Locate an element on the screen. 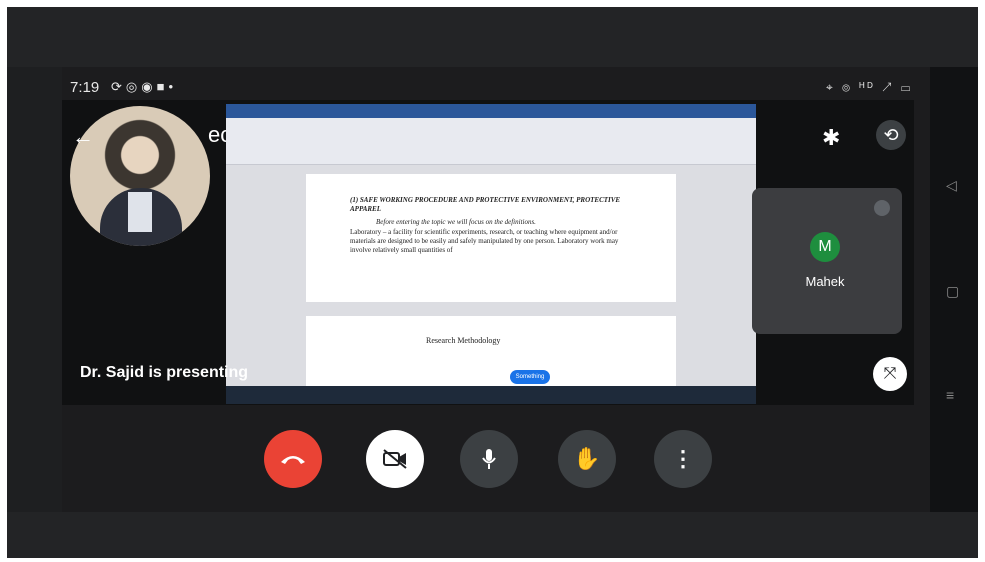 The width and height of the screenshot is (985, 562). status-notification-icons: ⟳◎◉■• is located at coordinates (144, 87).